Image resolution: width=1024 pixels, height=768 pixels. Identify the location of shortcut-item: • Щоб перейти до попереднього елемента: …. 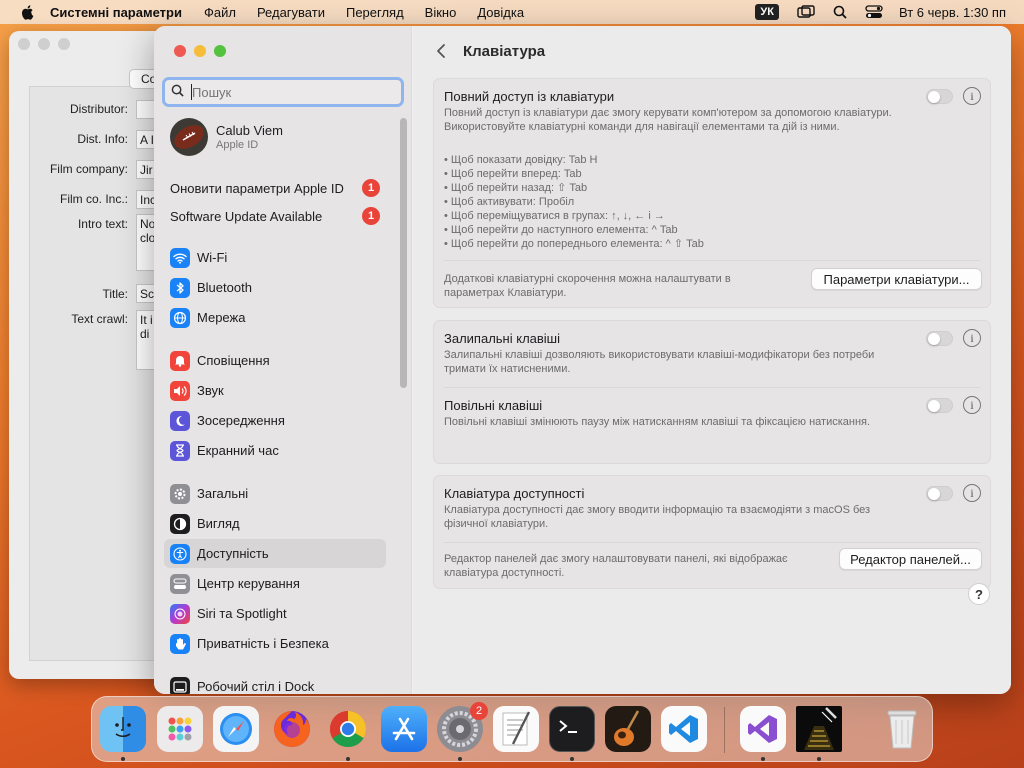
(574, 244).